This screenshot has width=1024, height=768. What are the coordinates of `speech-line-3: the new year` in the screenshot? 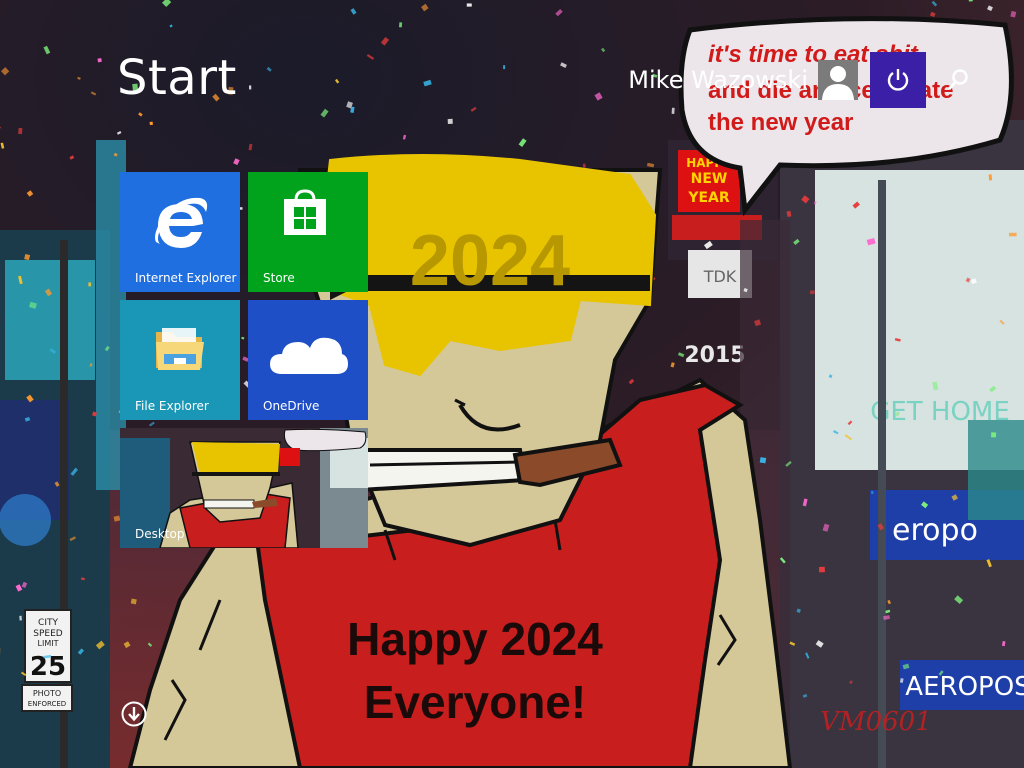 It's located at (780, 122).